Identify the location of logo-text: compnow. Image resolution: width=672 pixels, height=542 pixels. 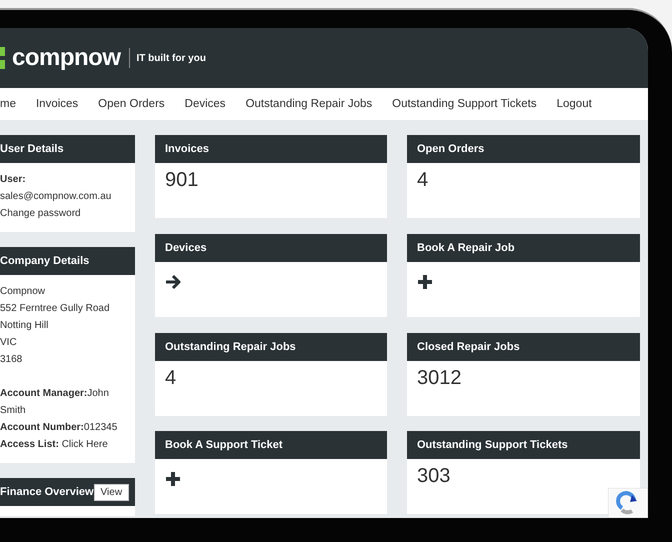
(66, 58).